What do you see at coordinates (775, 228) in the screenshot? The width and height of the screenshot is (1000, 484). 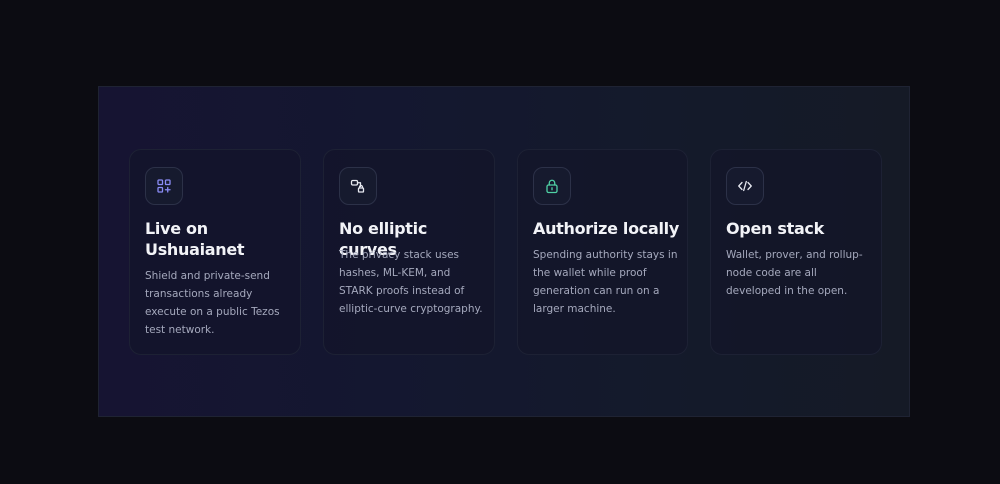 I see `feature-title: Open stack` at bounding box center [775, 228].